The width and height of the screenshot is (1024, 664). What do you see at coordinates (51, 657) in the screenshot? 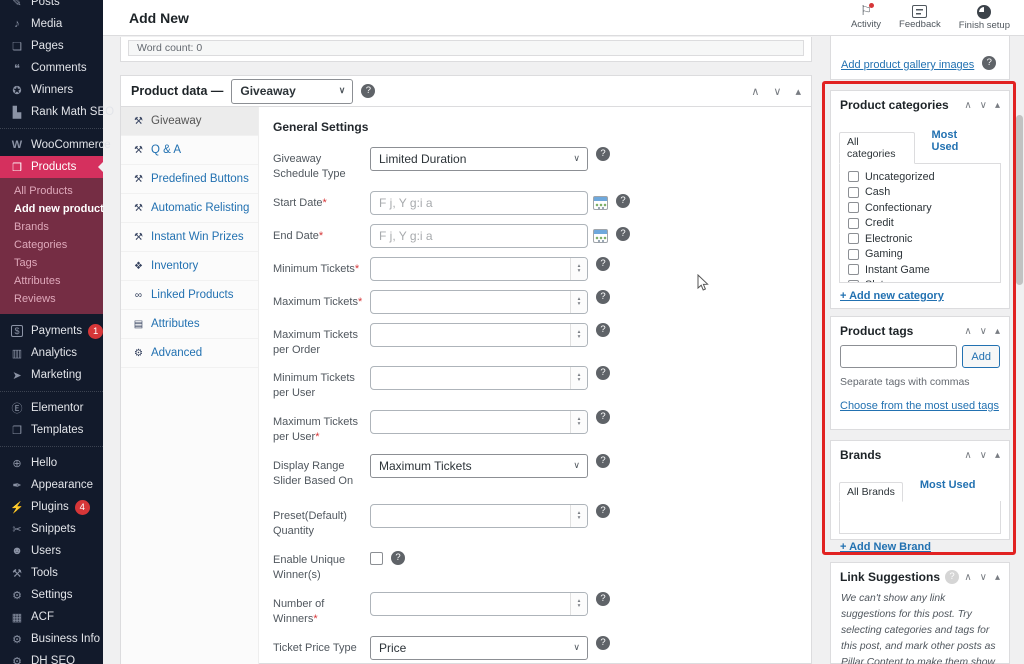
I see `sidebar-item-dh-seo: ⚙ DH SEO` at bounding box center [51, 657].